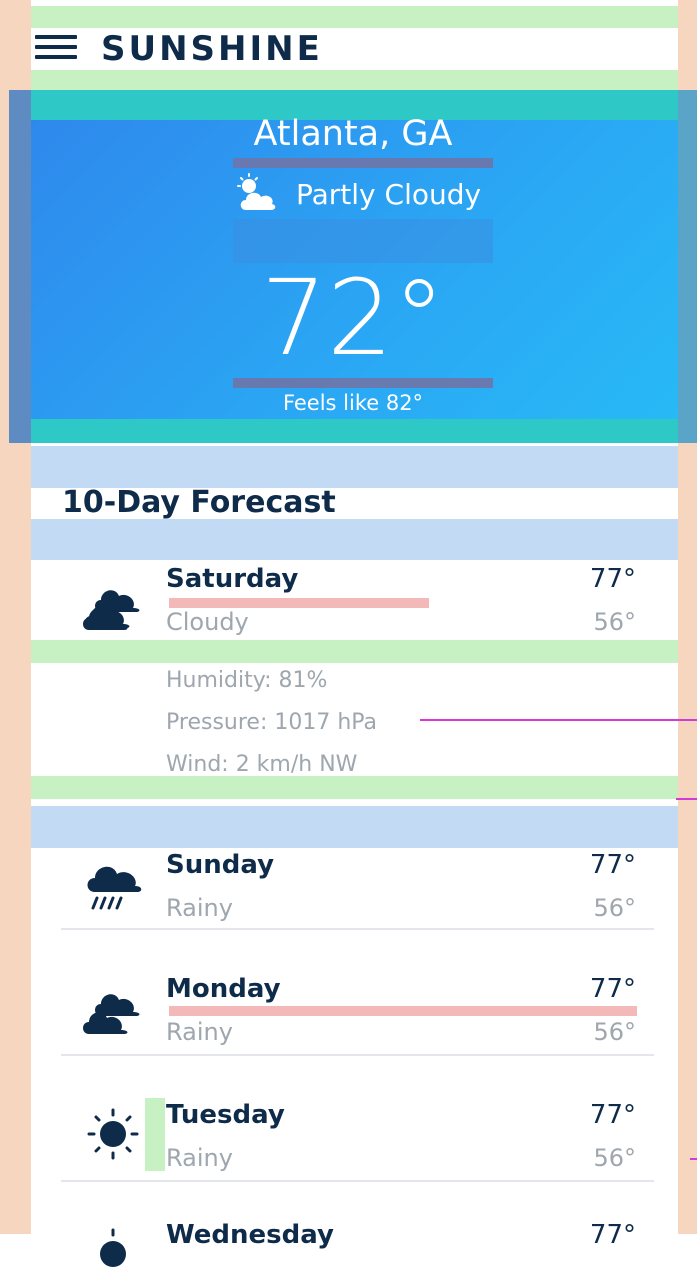 The height and width of the screenshot is (1286, 697). Describe the element at coordinates (353, 403) in the screenshot. I see `feels-like: Feels like 82°` at that location.